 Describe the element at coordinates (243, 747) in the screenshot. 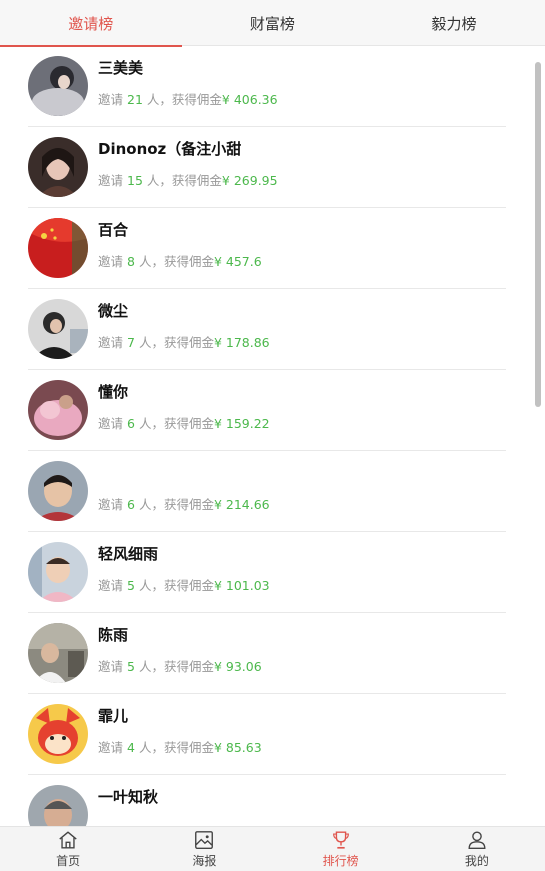

I see `commission-amount: 85.63` at that location.